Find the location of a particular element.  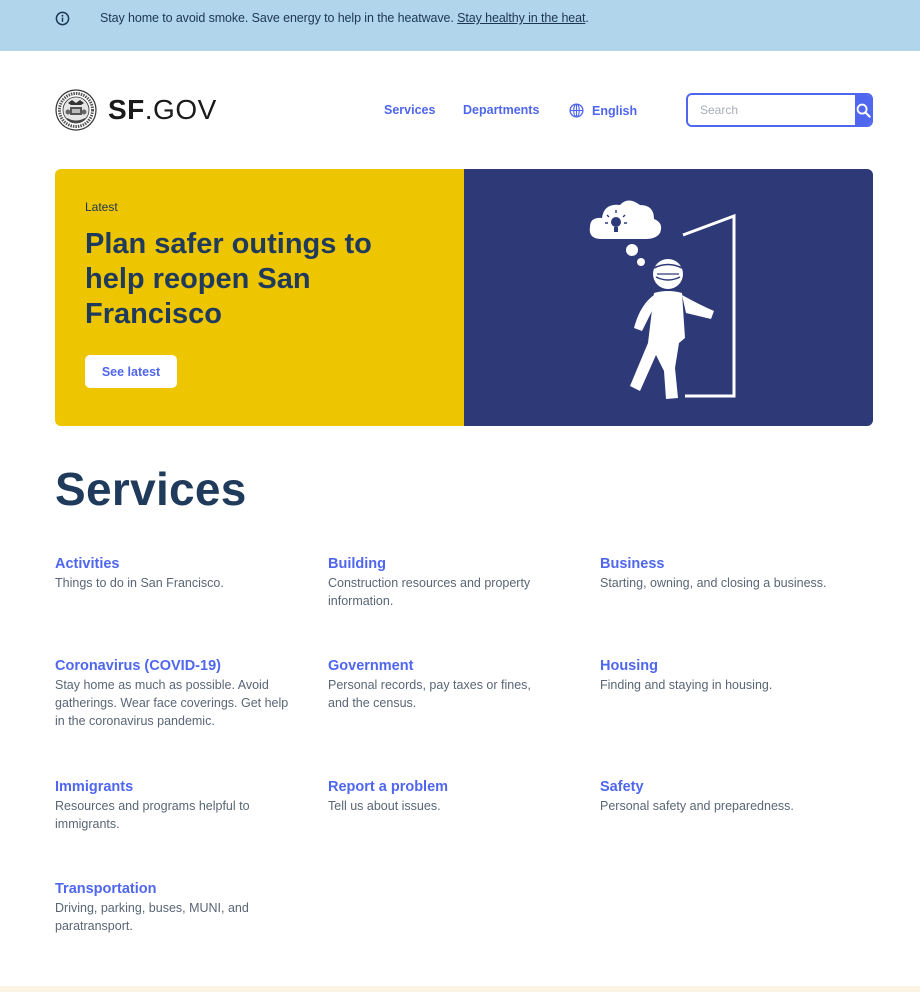

search-form is located at coordinates (779, 110).